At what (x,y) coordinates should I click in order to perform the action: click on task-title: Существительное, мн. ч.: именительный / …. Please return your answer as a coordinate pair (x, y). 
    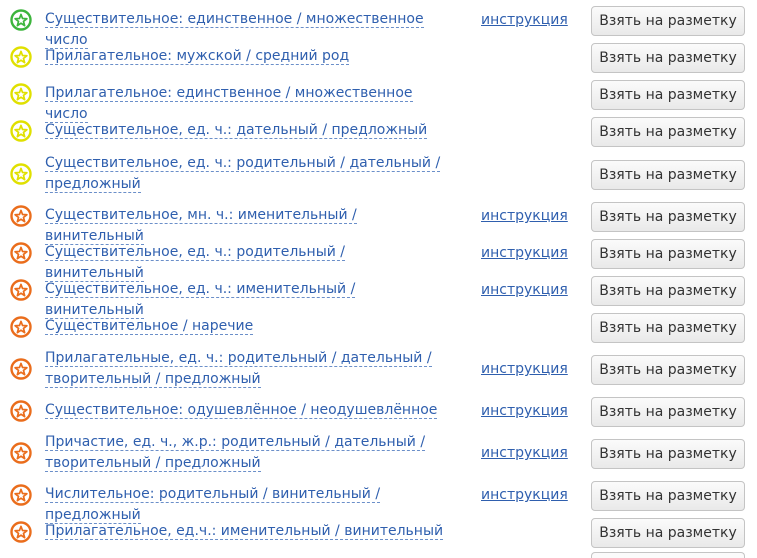
    Looking at the image, I should click on (245, 226).